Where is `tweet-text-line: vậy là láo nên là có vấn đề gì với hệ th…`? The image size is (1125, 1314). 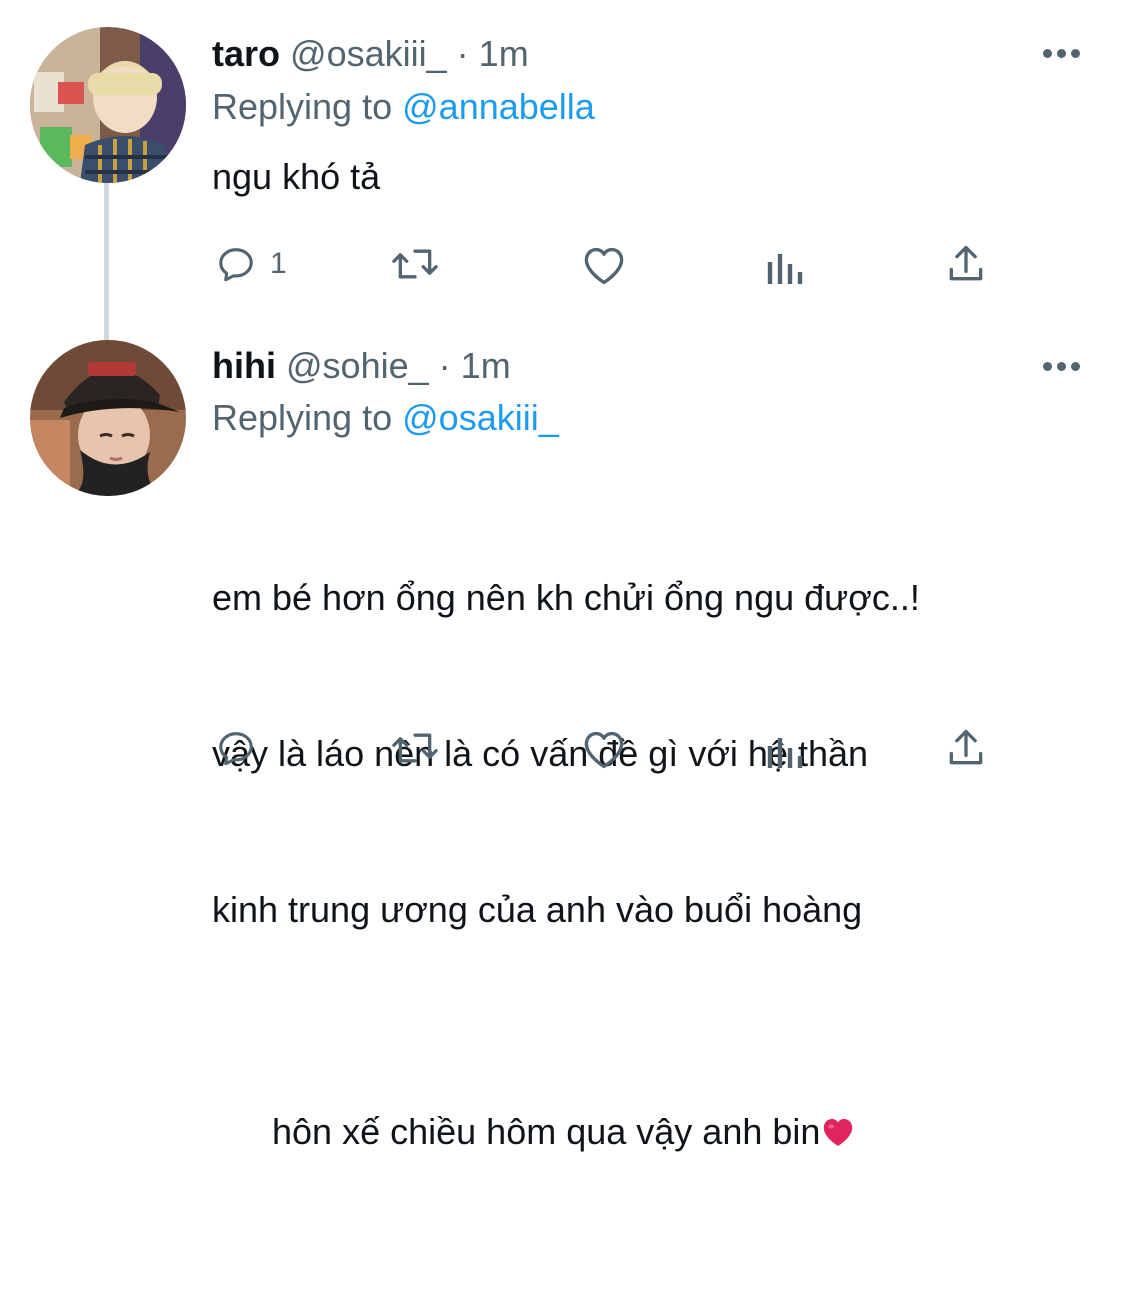 tweet-text-line: vậy là láo nên là có vấn đề gì với hệ th… is located at coordinates (540, 753).